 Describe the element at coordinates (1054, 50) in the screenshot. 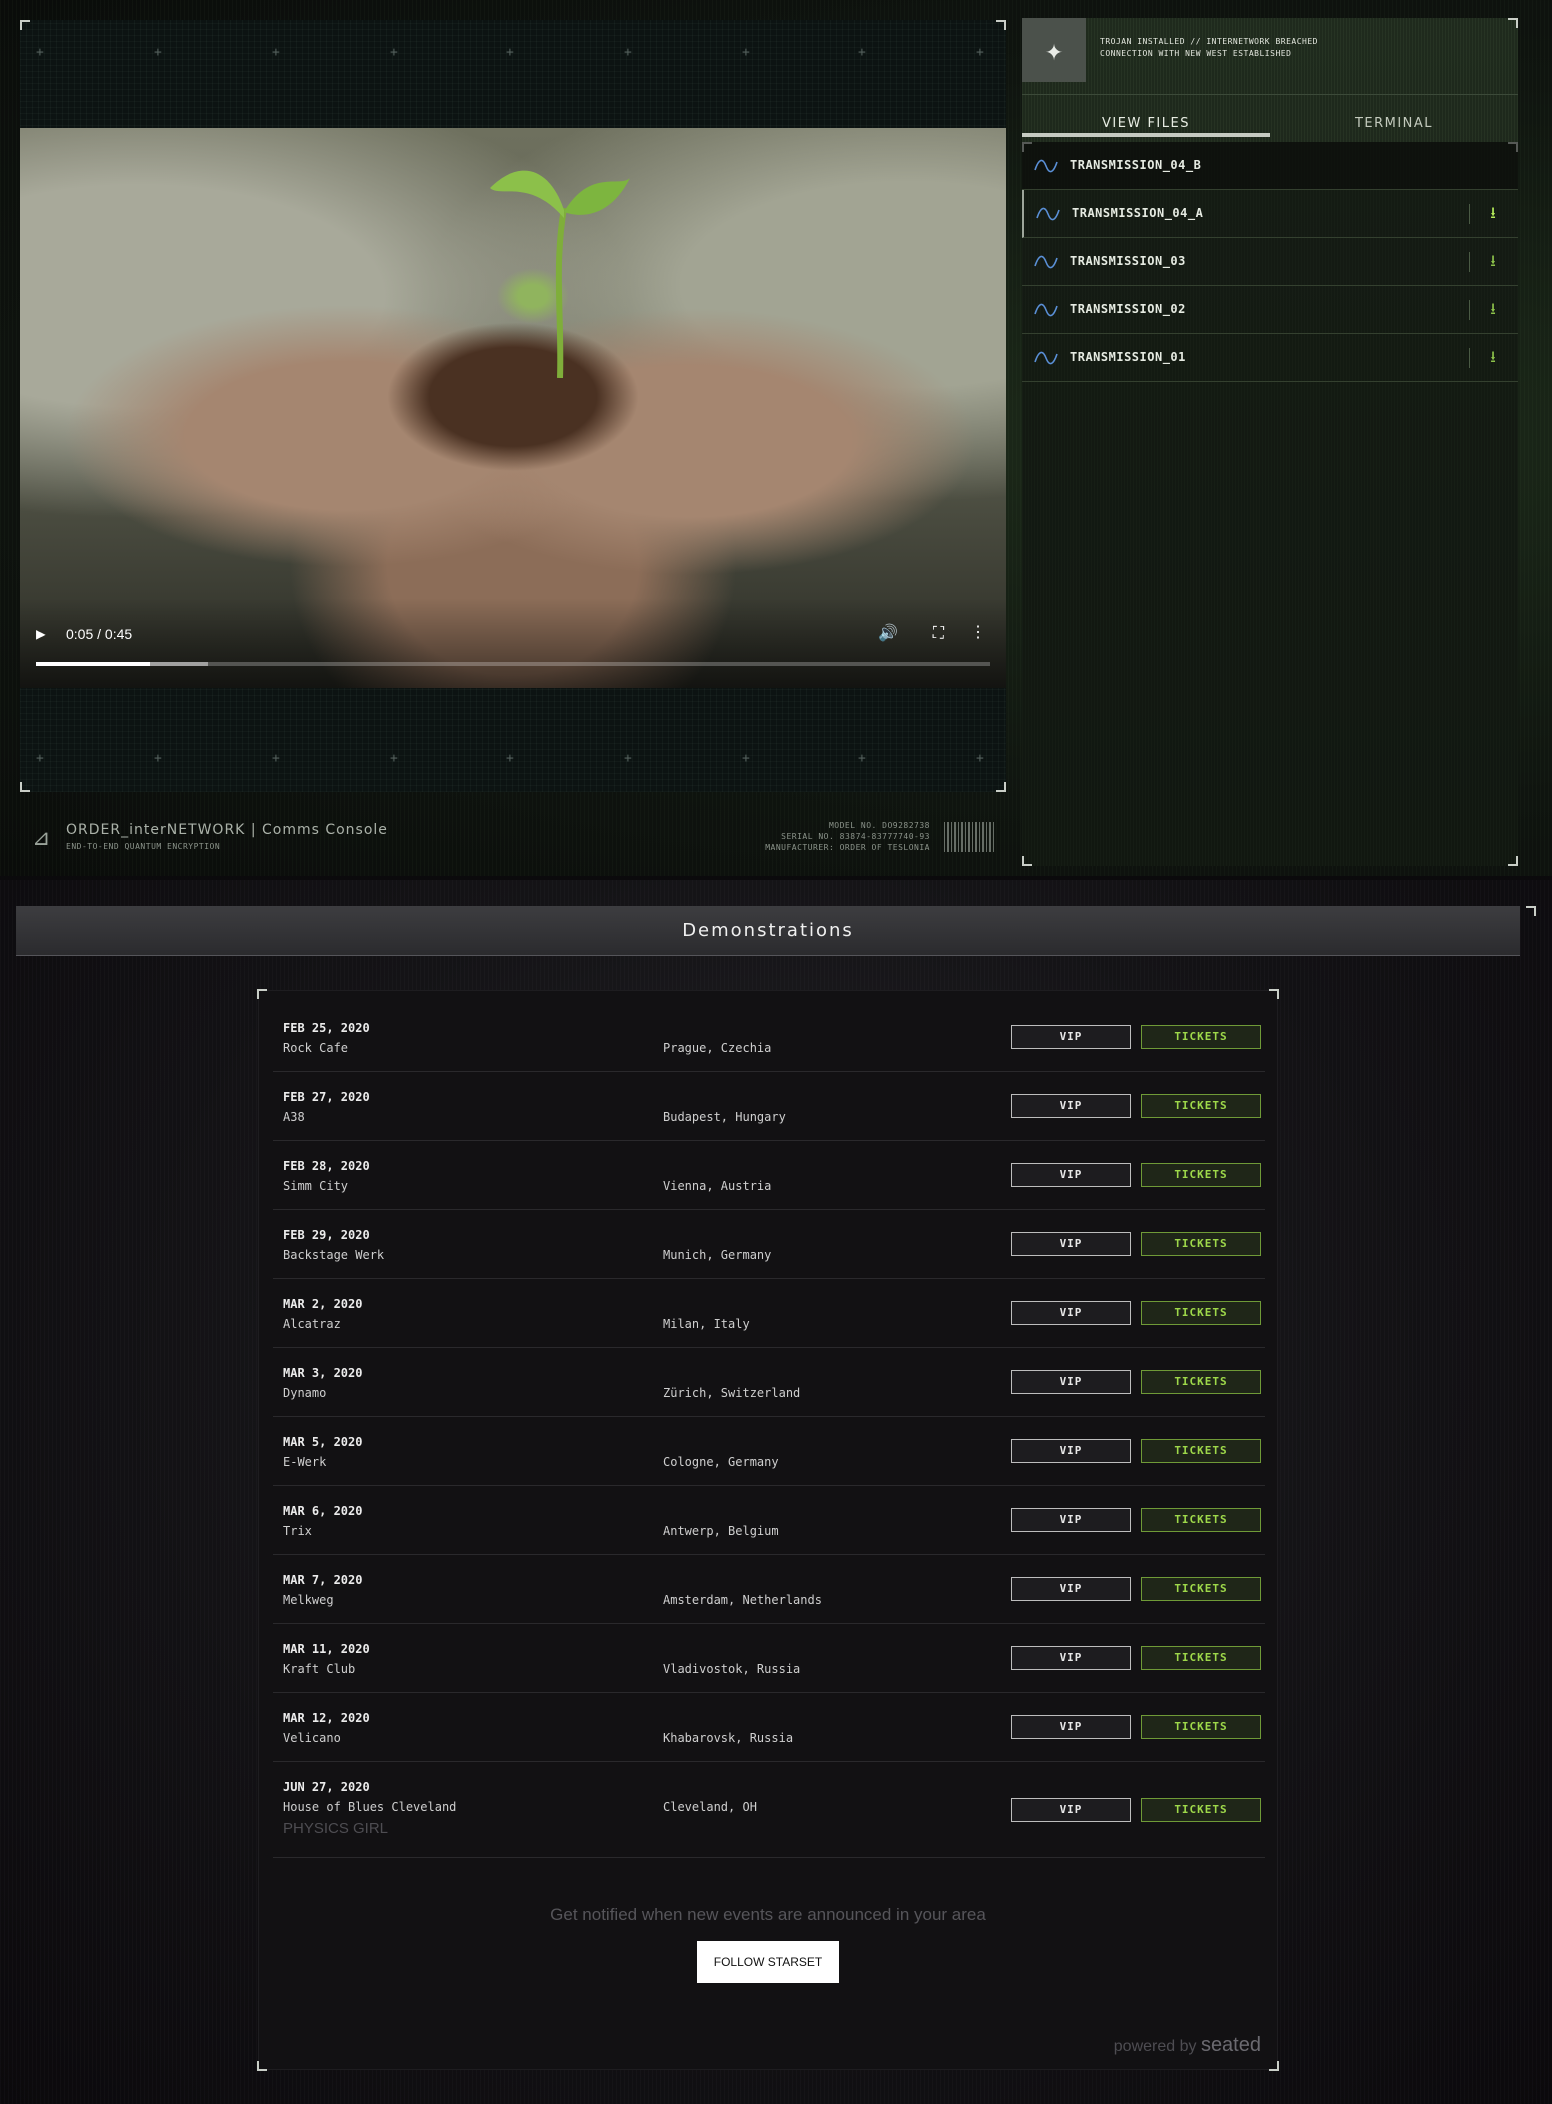

I see `starset-logo-icon: ✦` at that location.